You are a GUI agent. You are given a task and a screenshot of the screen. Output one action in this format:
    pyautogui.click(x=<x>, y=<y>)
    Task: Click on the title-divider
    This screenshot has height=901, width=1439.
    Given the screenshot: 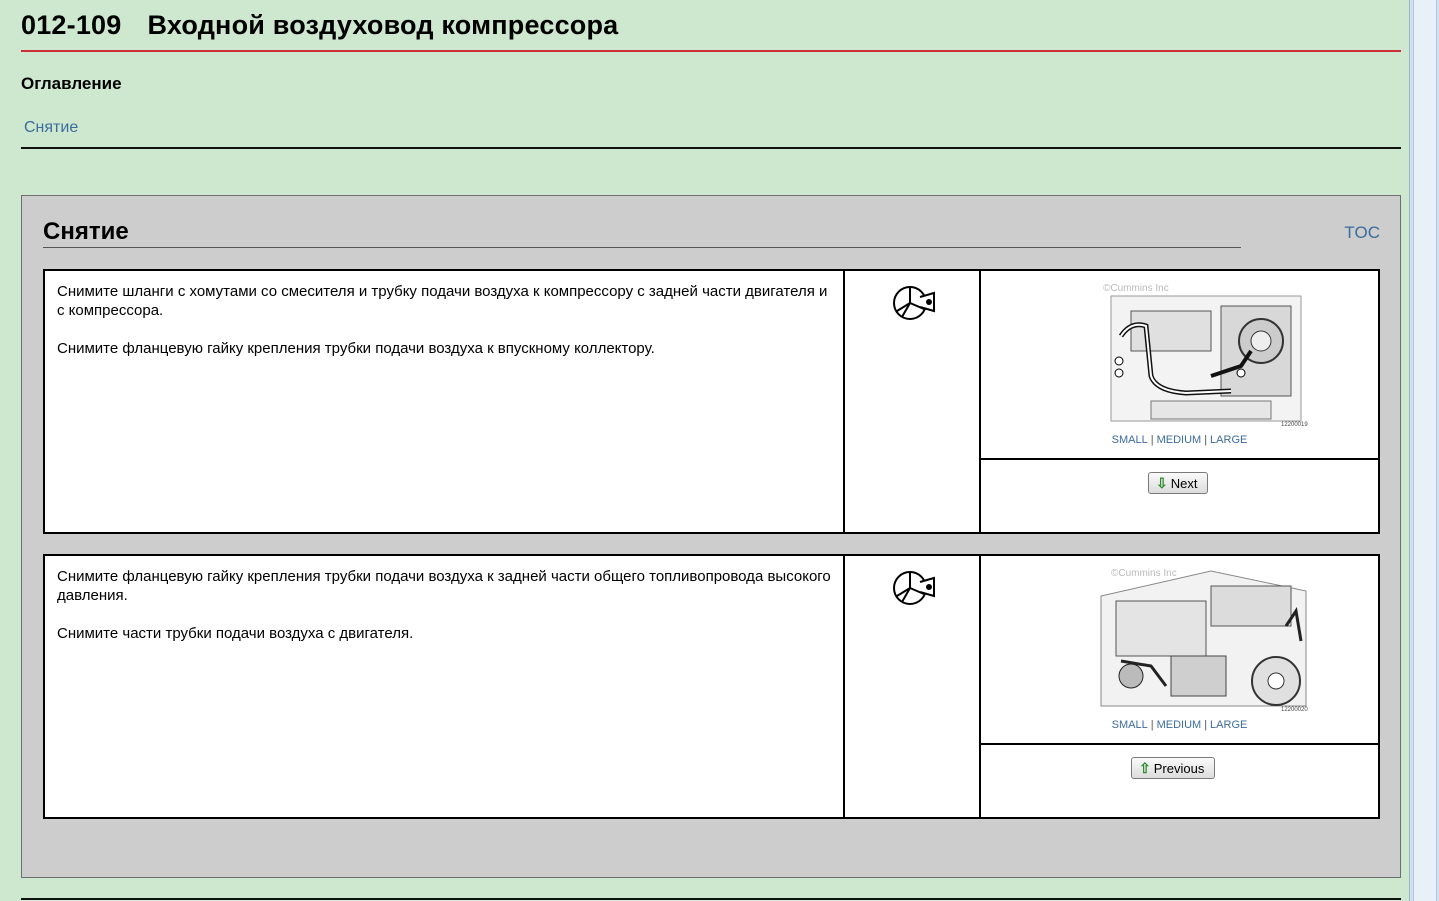 What is the action you would take?
    pyautogui.click(x=711, y=51)
    